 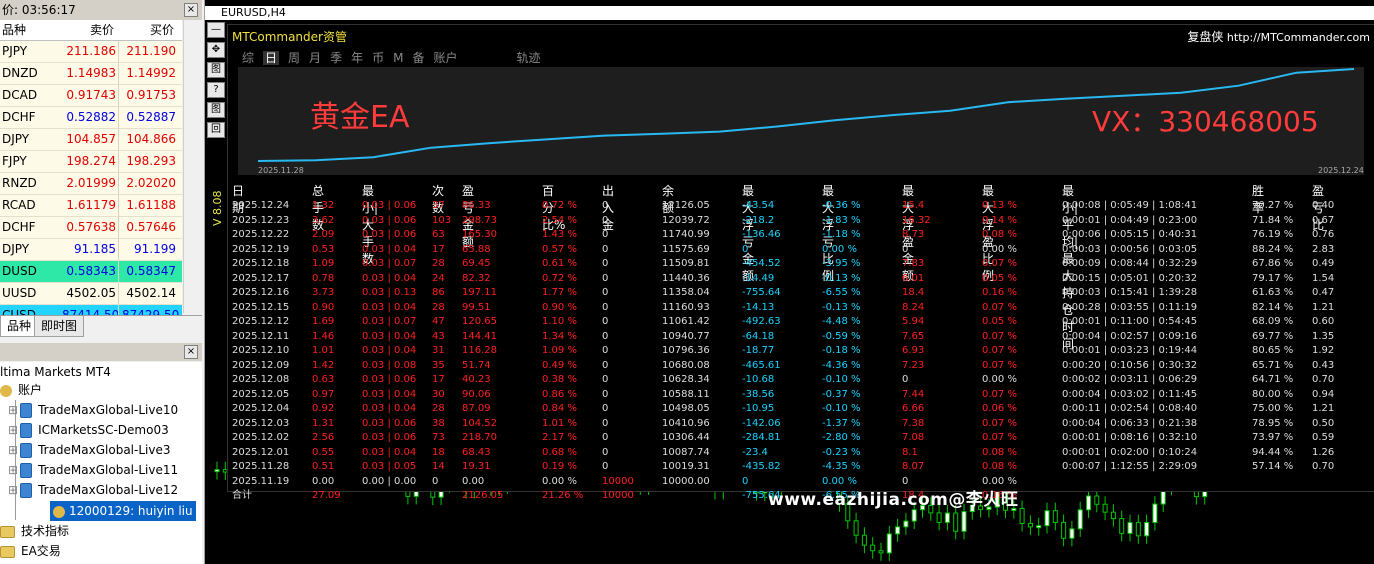 What do you see at coordinates (378, 58) in the screenshot?
I see `panel-tab: 币` at bounding box center [378, 58].